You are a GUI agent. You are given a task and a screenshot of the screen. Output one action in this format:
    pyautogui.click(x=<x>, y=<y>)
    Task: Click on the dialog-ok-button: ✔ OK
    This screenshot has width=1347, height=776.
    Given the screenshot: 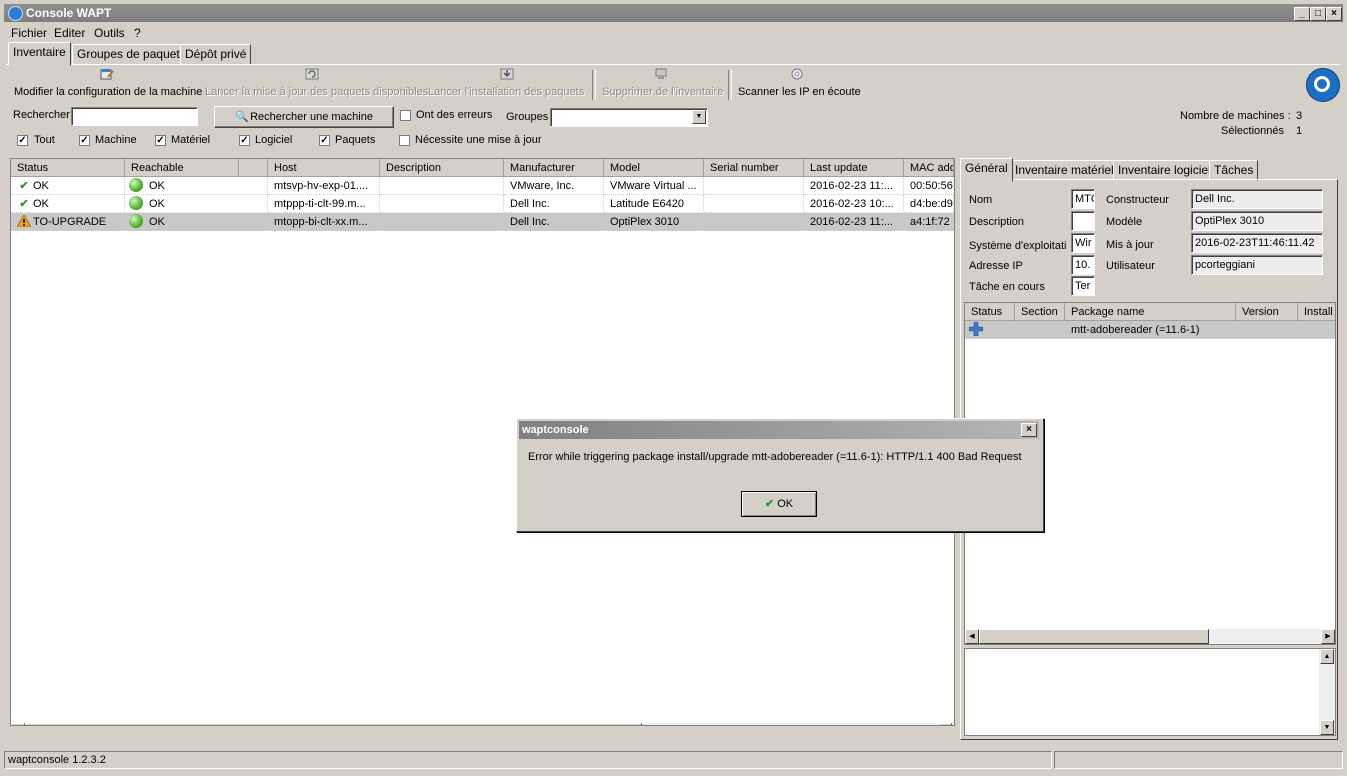 What is the action you would take?
    pyautogui.click(x=779, y=504)
    